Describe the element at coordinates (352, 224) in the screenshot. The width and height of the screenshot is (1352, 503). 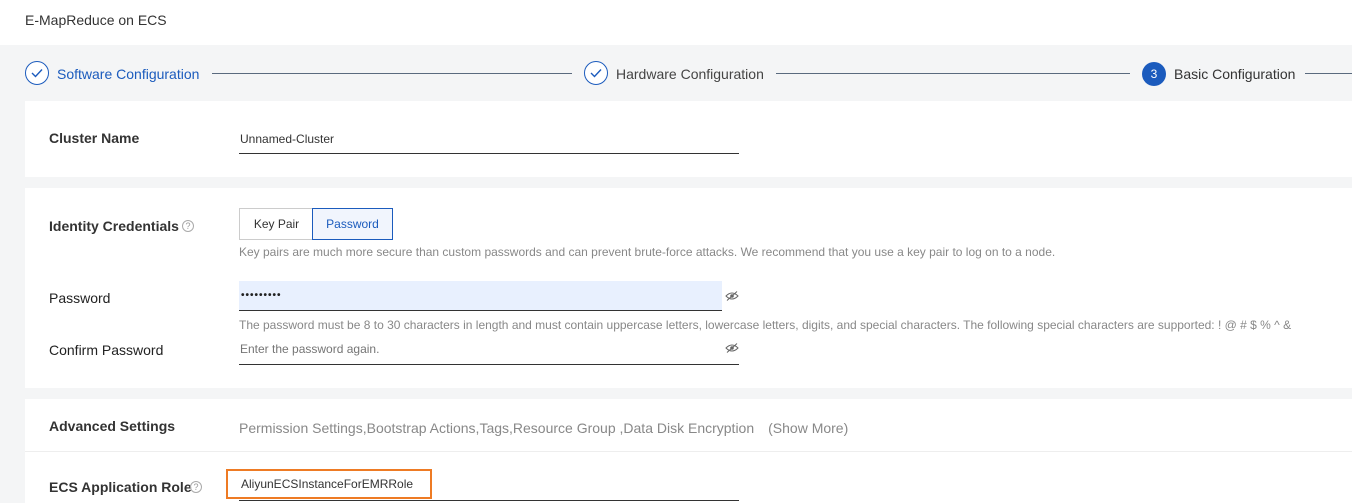
I see `password-option: Password` at that location.